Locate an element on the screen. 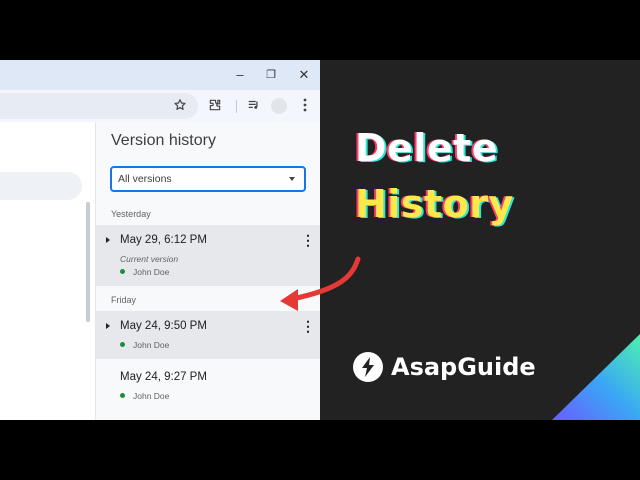  toolbar-divider is located at coordinates (236, 106).